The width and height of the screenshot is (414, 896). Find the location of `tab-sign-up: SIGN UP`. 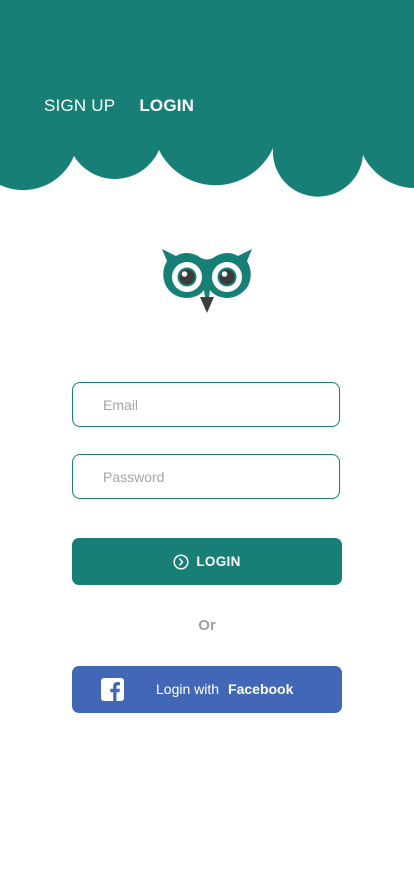

tab-sign-up: SIGN UP is located at coordinates (79, 106).